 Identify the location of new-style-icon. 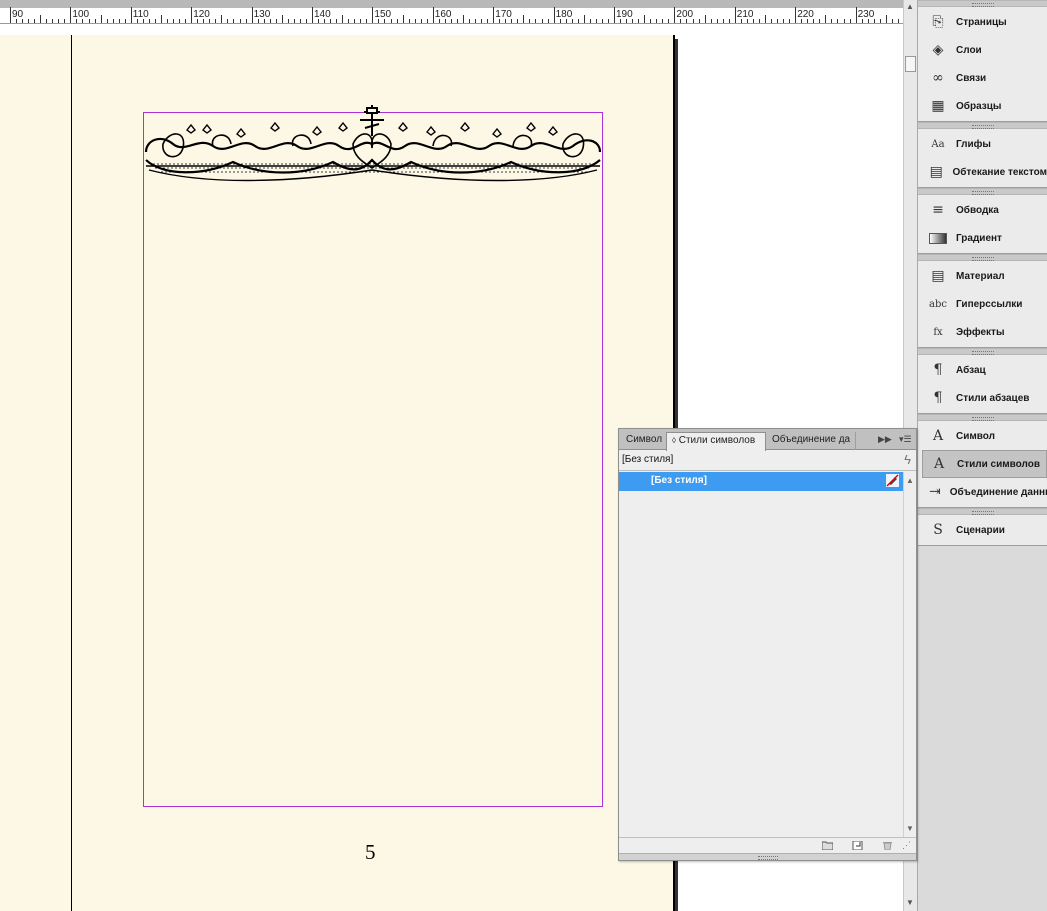
(857, 845).